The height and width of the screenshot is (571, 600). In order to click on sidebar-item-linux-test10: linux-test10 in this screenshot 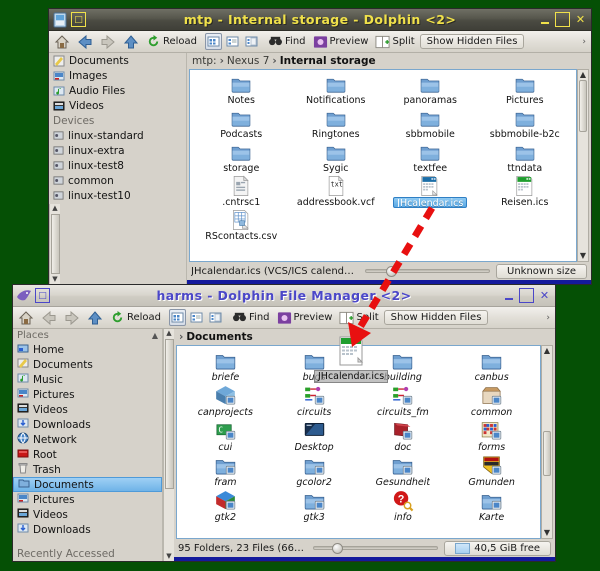, I will do `click(117, 195)`.